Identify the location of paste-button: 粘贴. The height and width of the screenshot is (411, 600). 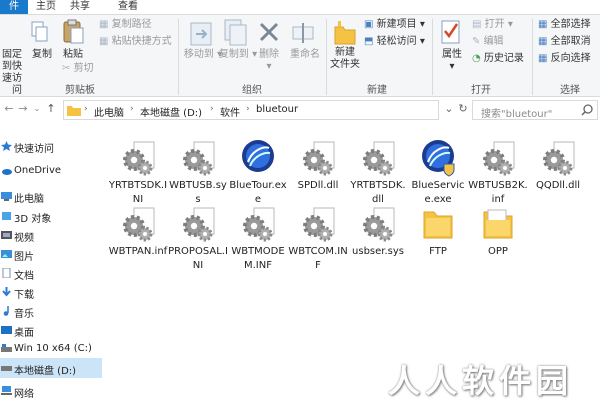
(73, 55).